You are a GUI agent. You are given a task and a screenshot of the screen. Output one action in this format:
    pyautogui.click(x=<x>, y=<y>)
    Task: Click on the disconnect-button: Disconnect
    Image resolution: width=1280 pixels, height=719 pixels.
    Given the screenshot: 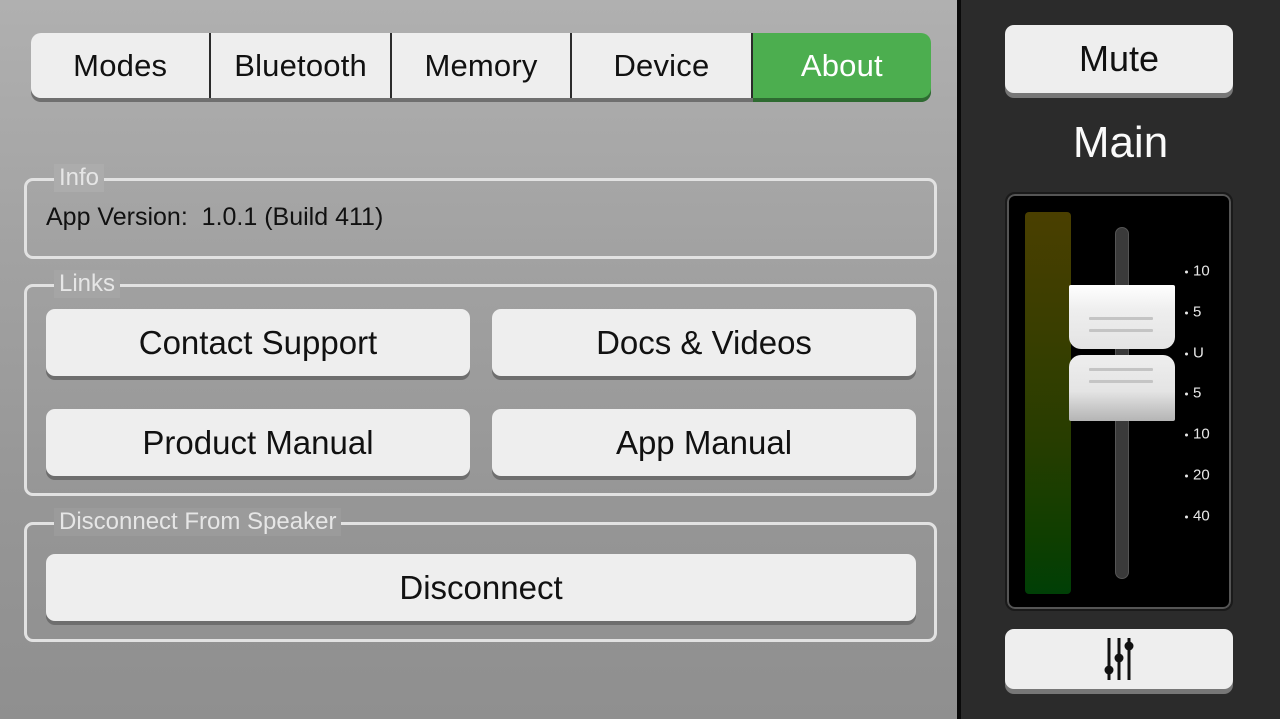 What is the action you would take?
    pyautogui.click(x=481, y=587)
    